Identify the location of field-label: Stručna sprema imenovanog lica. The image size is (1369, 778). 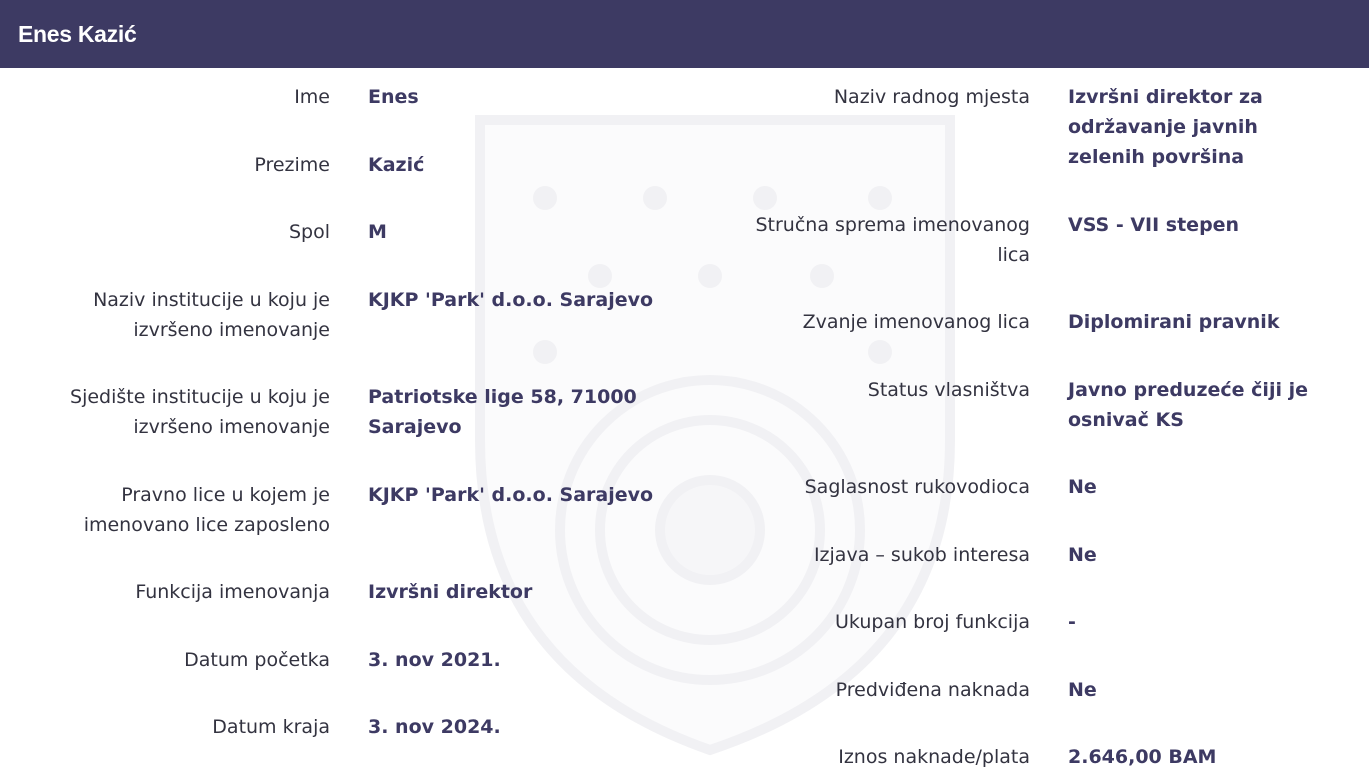
(892, 240).